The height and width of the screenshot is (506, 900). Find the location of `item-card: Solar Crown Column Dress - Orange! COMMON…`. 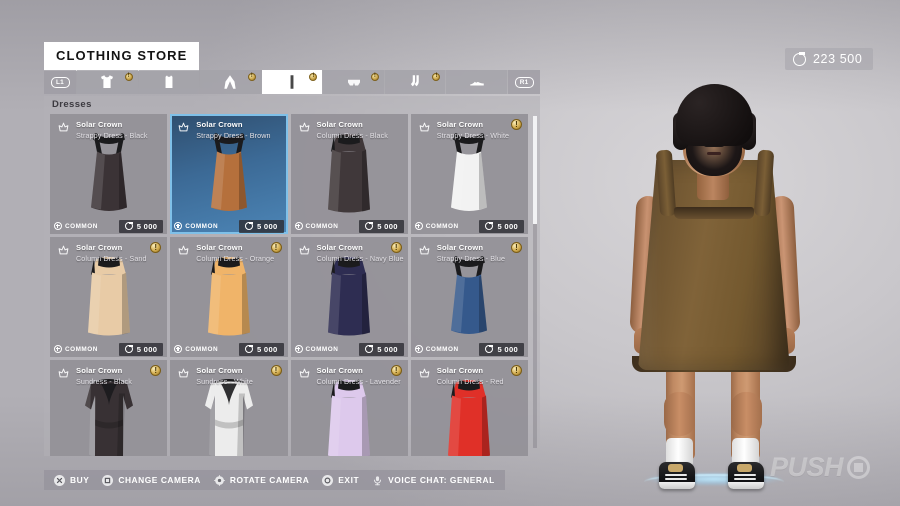

item-card: Solar Crown Column Dress - Orange! COMMON… is located at coordinates (229, 297).